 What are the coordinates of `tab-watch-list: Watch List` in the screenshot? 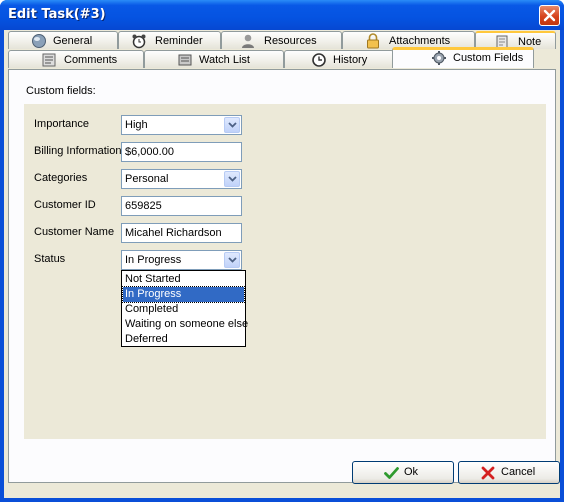 It's located at (214, 59).